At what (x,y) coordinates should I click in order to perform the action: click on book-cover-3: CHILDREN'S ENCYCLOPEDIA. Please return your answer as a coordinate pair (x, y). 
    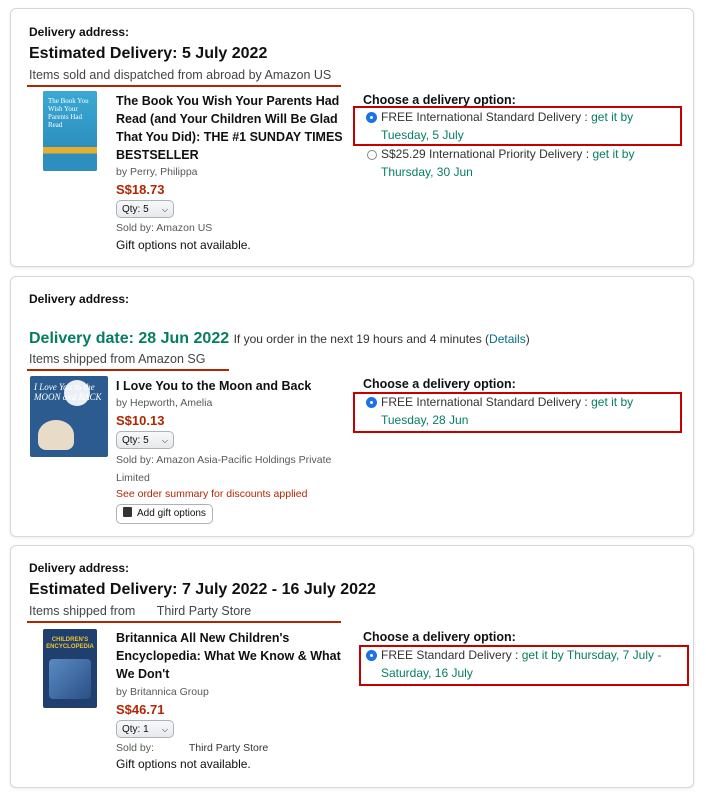
    Looking at the image, I should click on (70, 668).